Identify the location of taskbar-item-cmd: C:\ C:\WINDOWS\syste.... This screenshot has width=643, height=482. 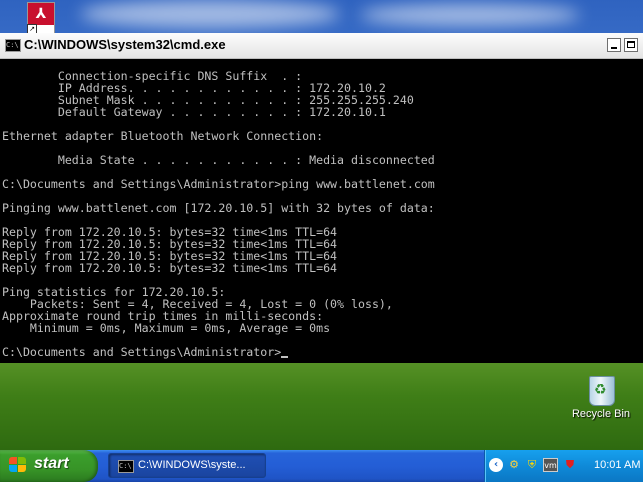
(187, 465).